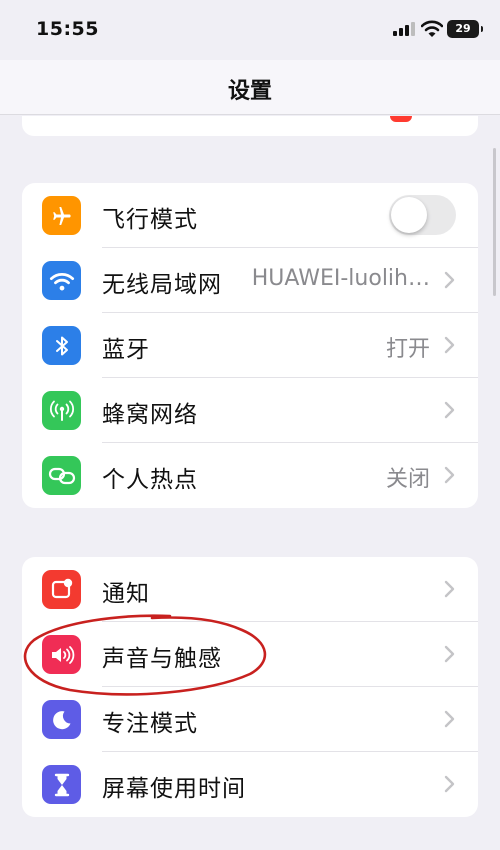 This screenshot has height=850, width=500. What do you see at coordinates (249, 91) in the screenshot?
I see `page-title: 设置` at bounding box center [249, 91].